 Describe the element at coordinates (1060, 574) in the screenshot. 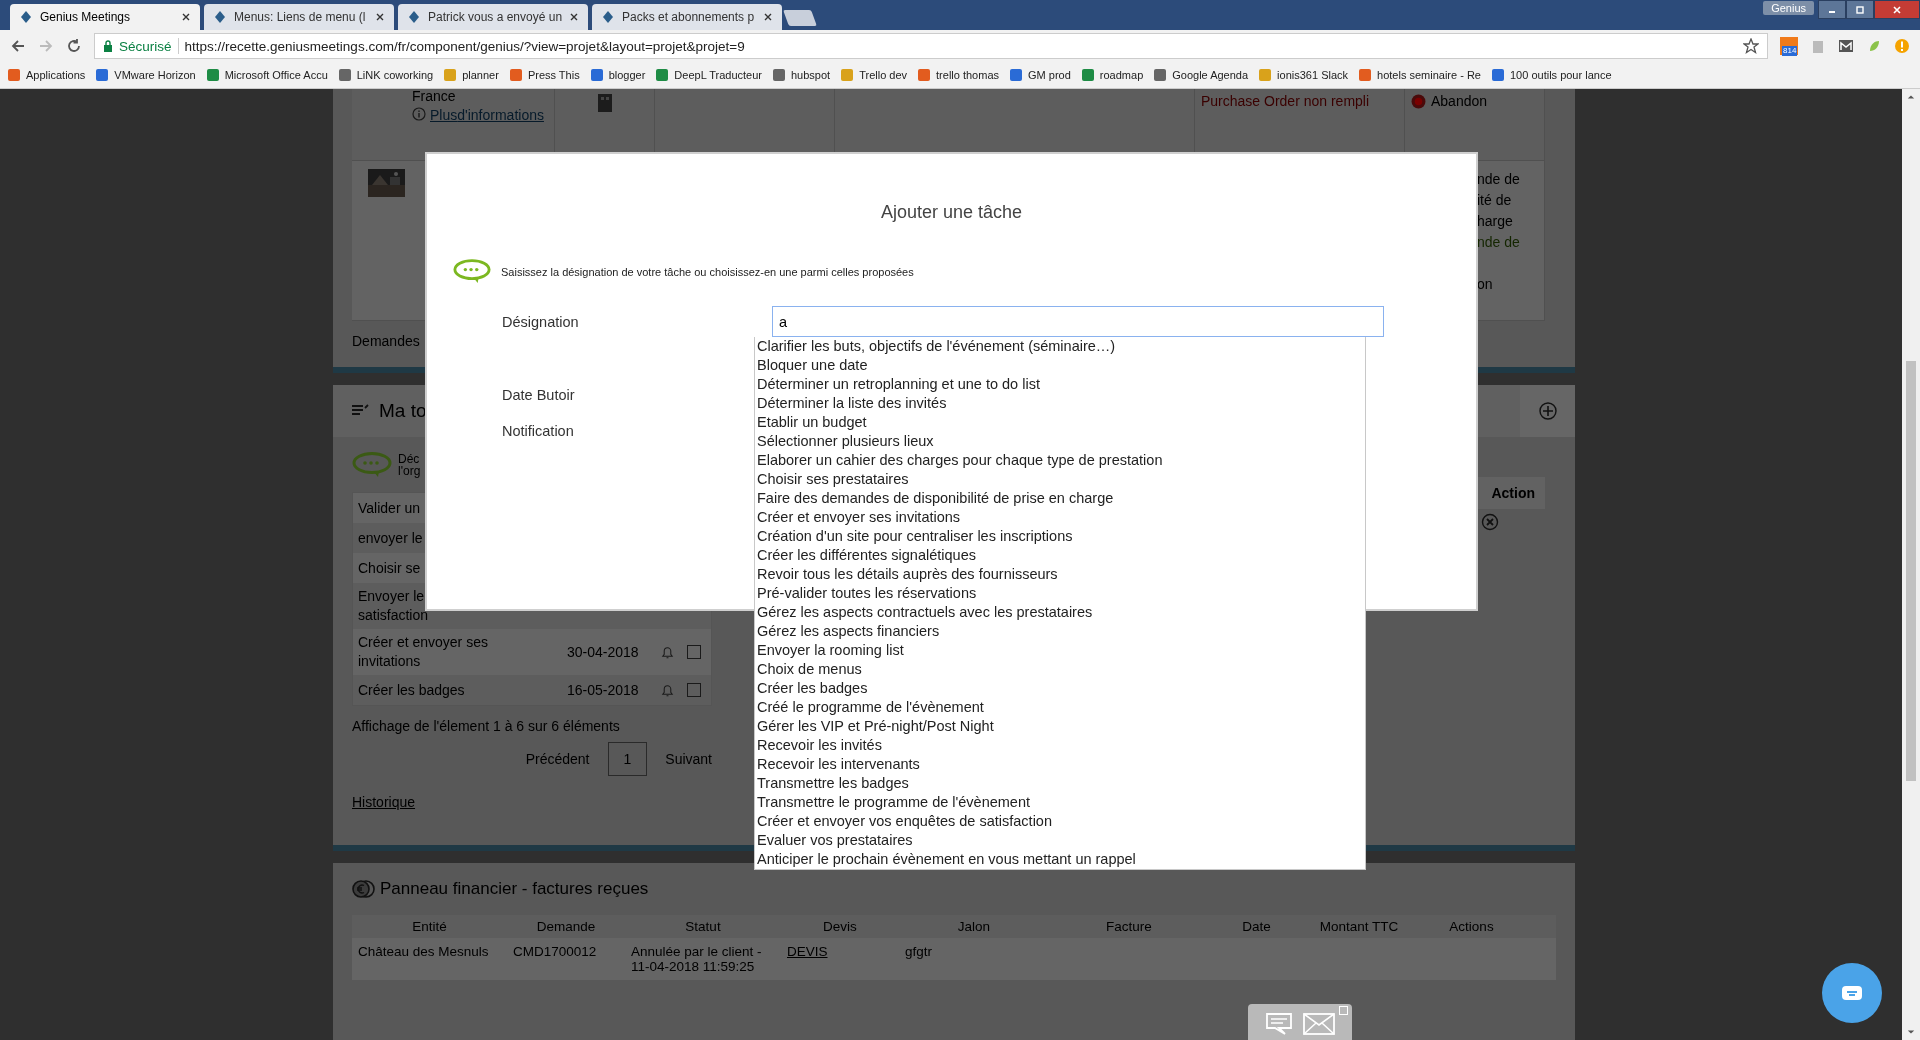

I see `suggestion-item: Revoir tous les détails auprès des fournisseurs` at that location.